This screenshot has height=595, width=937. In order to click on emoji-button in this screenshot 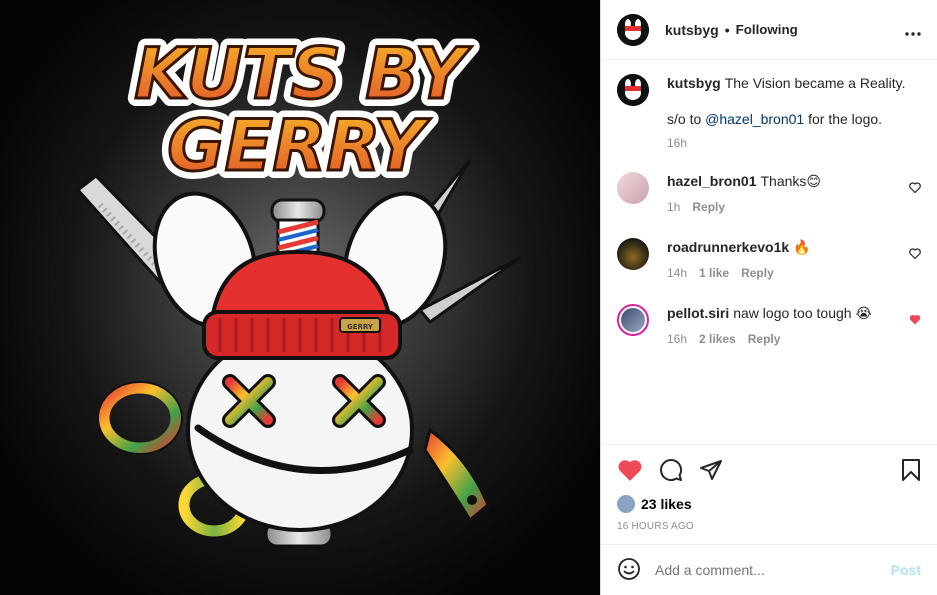, I will do `click(629, 570)`.